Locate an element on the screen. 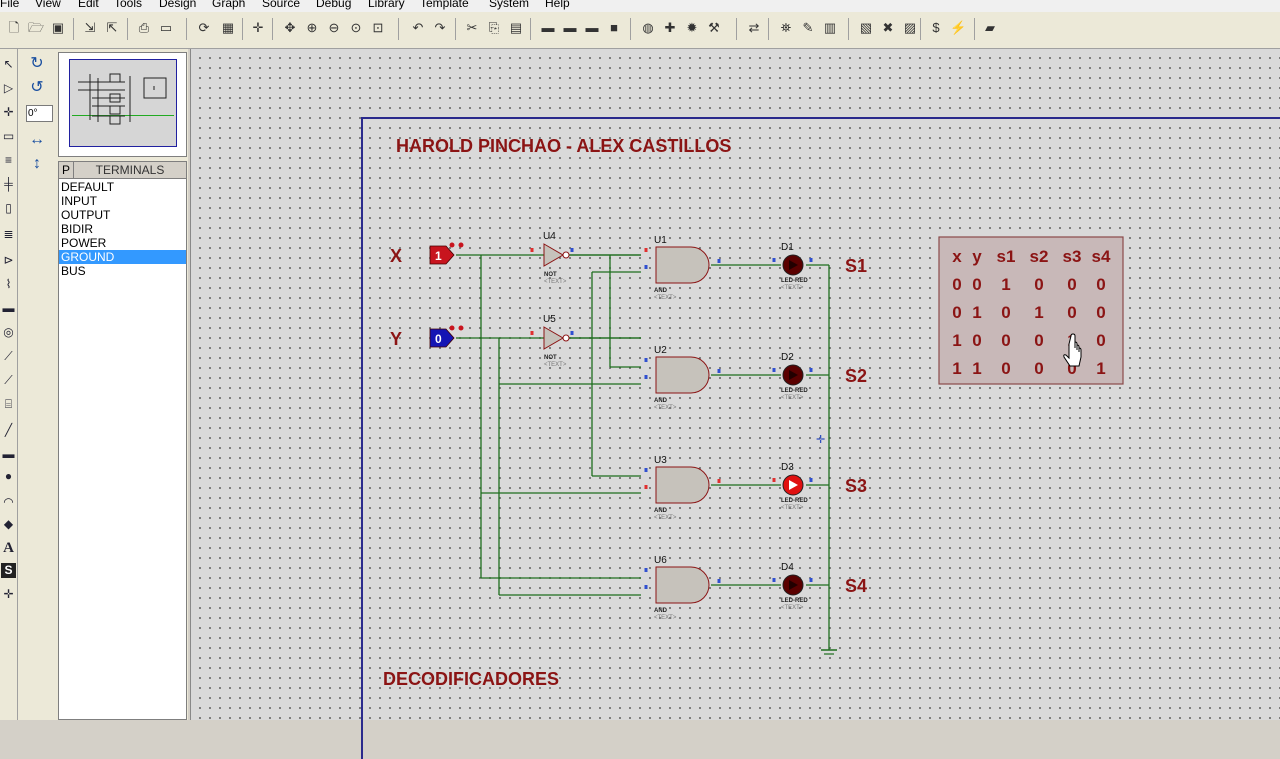  menu-source: Source is located at coordinates (281, 4).